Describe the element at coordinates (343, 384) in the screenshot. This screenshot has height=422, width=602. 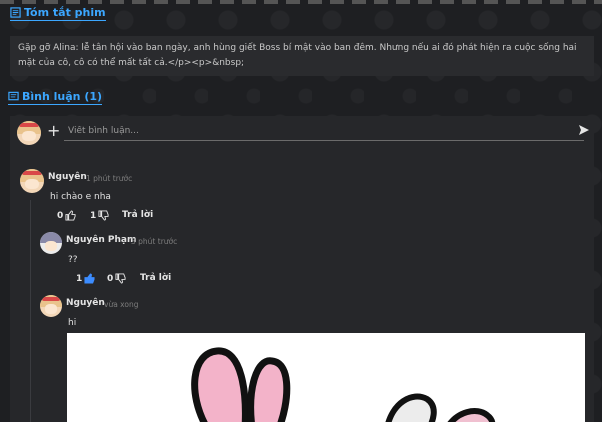
I see `bunny-illustration` at that location.